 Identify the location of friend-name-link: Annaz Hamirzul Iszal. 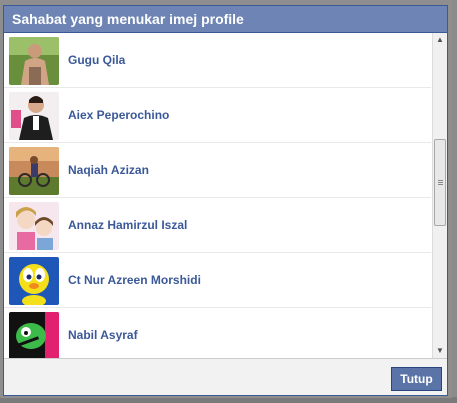
(127, 225).